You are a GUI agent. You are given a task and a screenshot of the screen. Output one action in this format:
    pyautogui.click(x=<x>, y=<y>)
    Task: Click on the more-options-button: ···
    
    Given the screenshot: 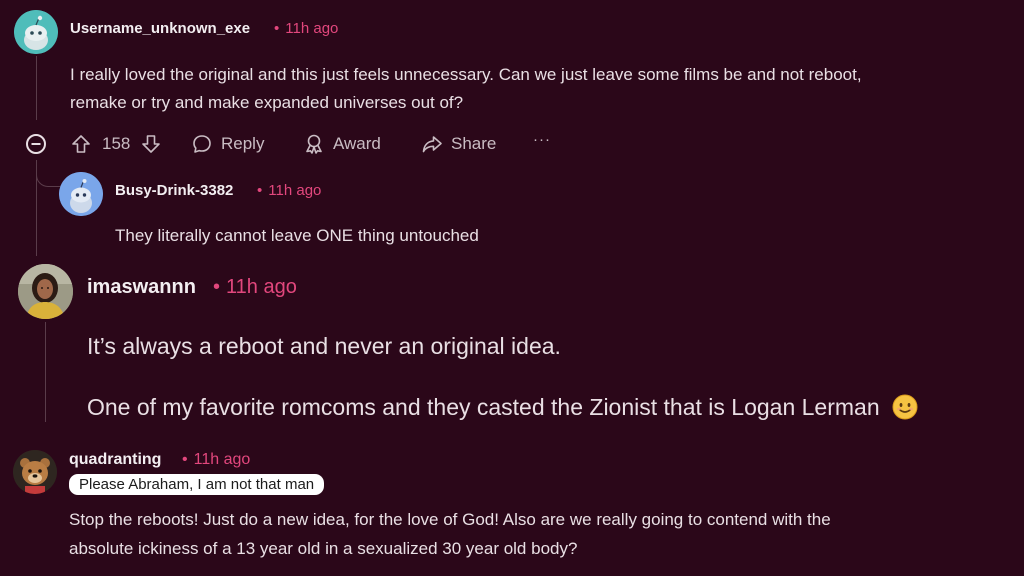 What is the action you would take?
    pyautogui.click(x=542, y=139)
    